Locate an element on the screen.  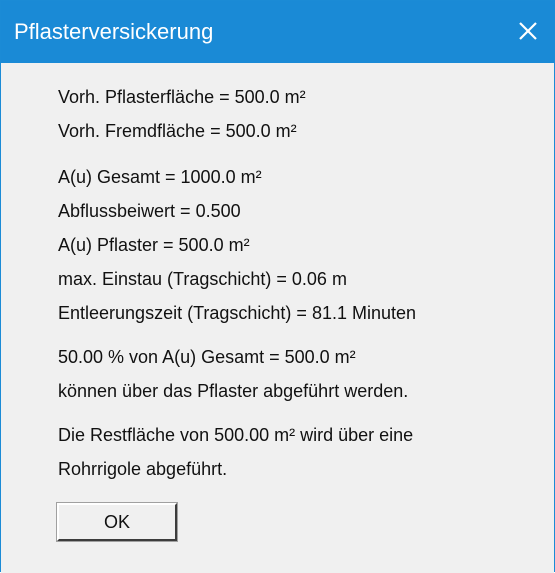
close-icon is located at coordinates (528, 31).